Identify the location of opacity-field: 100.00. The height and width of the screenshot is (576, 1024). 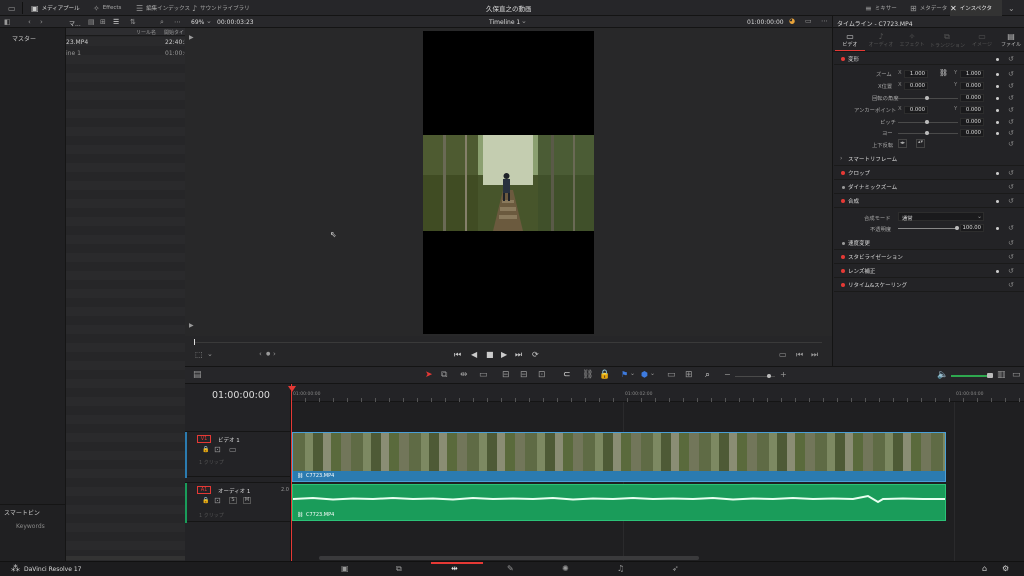
(972, 228).